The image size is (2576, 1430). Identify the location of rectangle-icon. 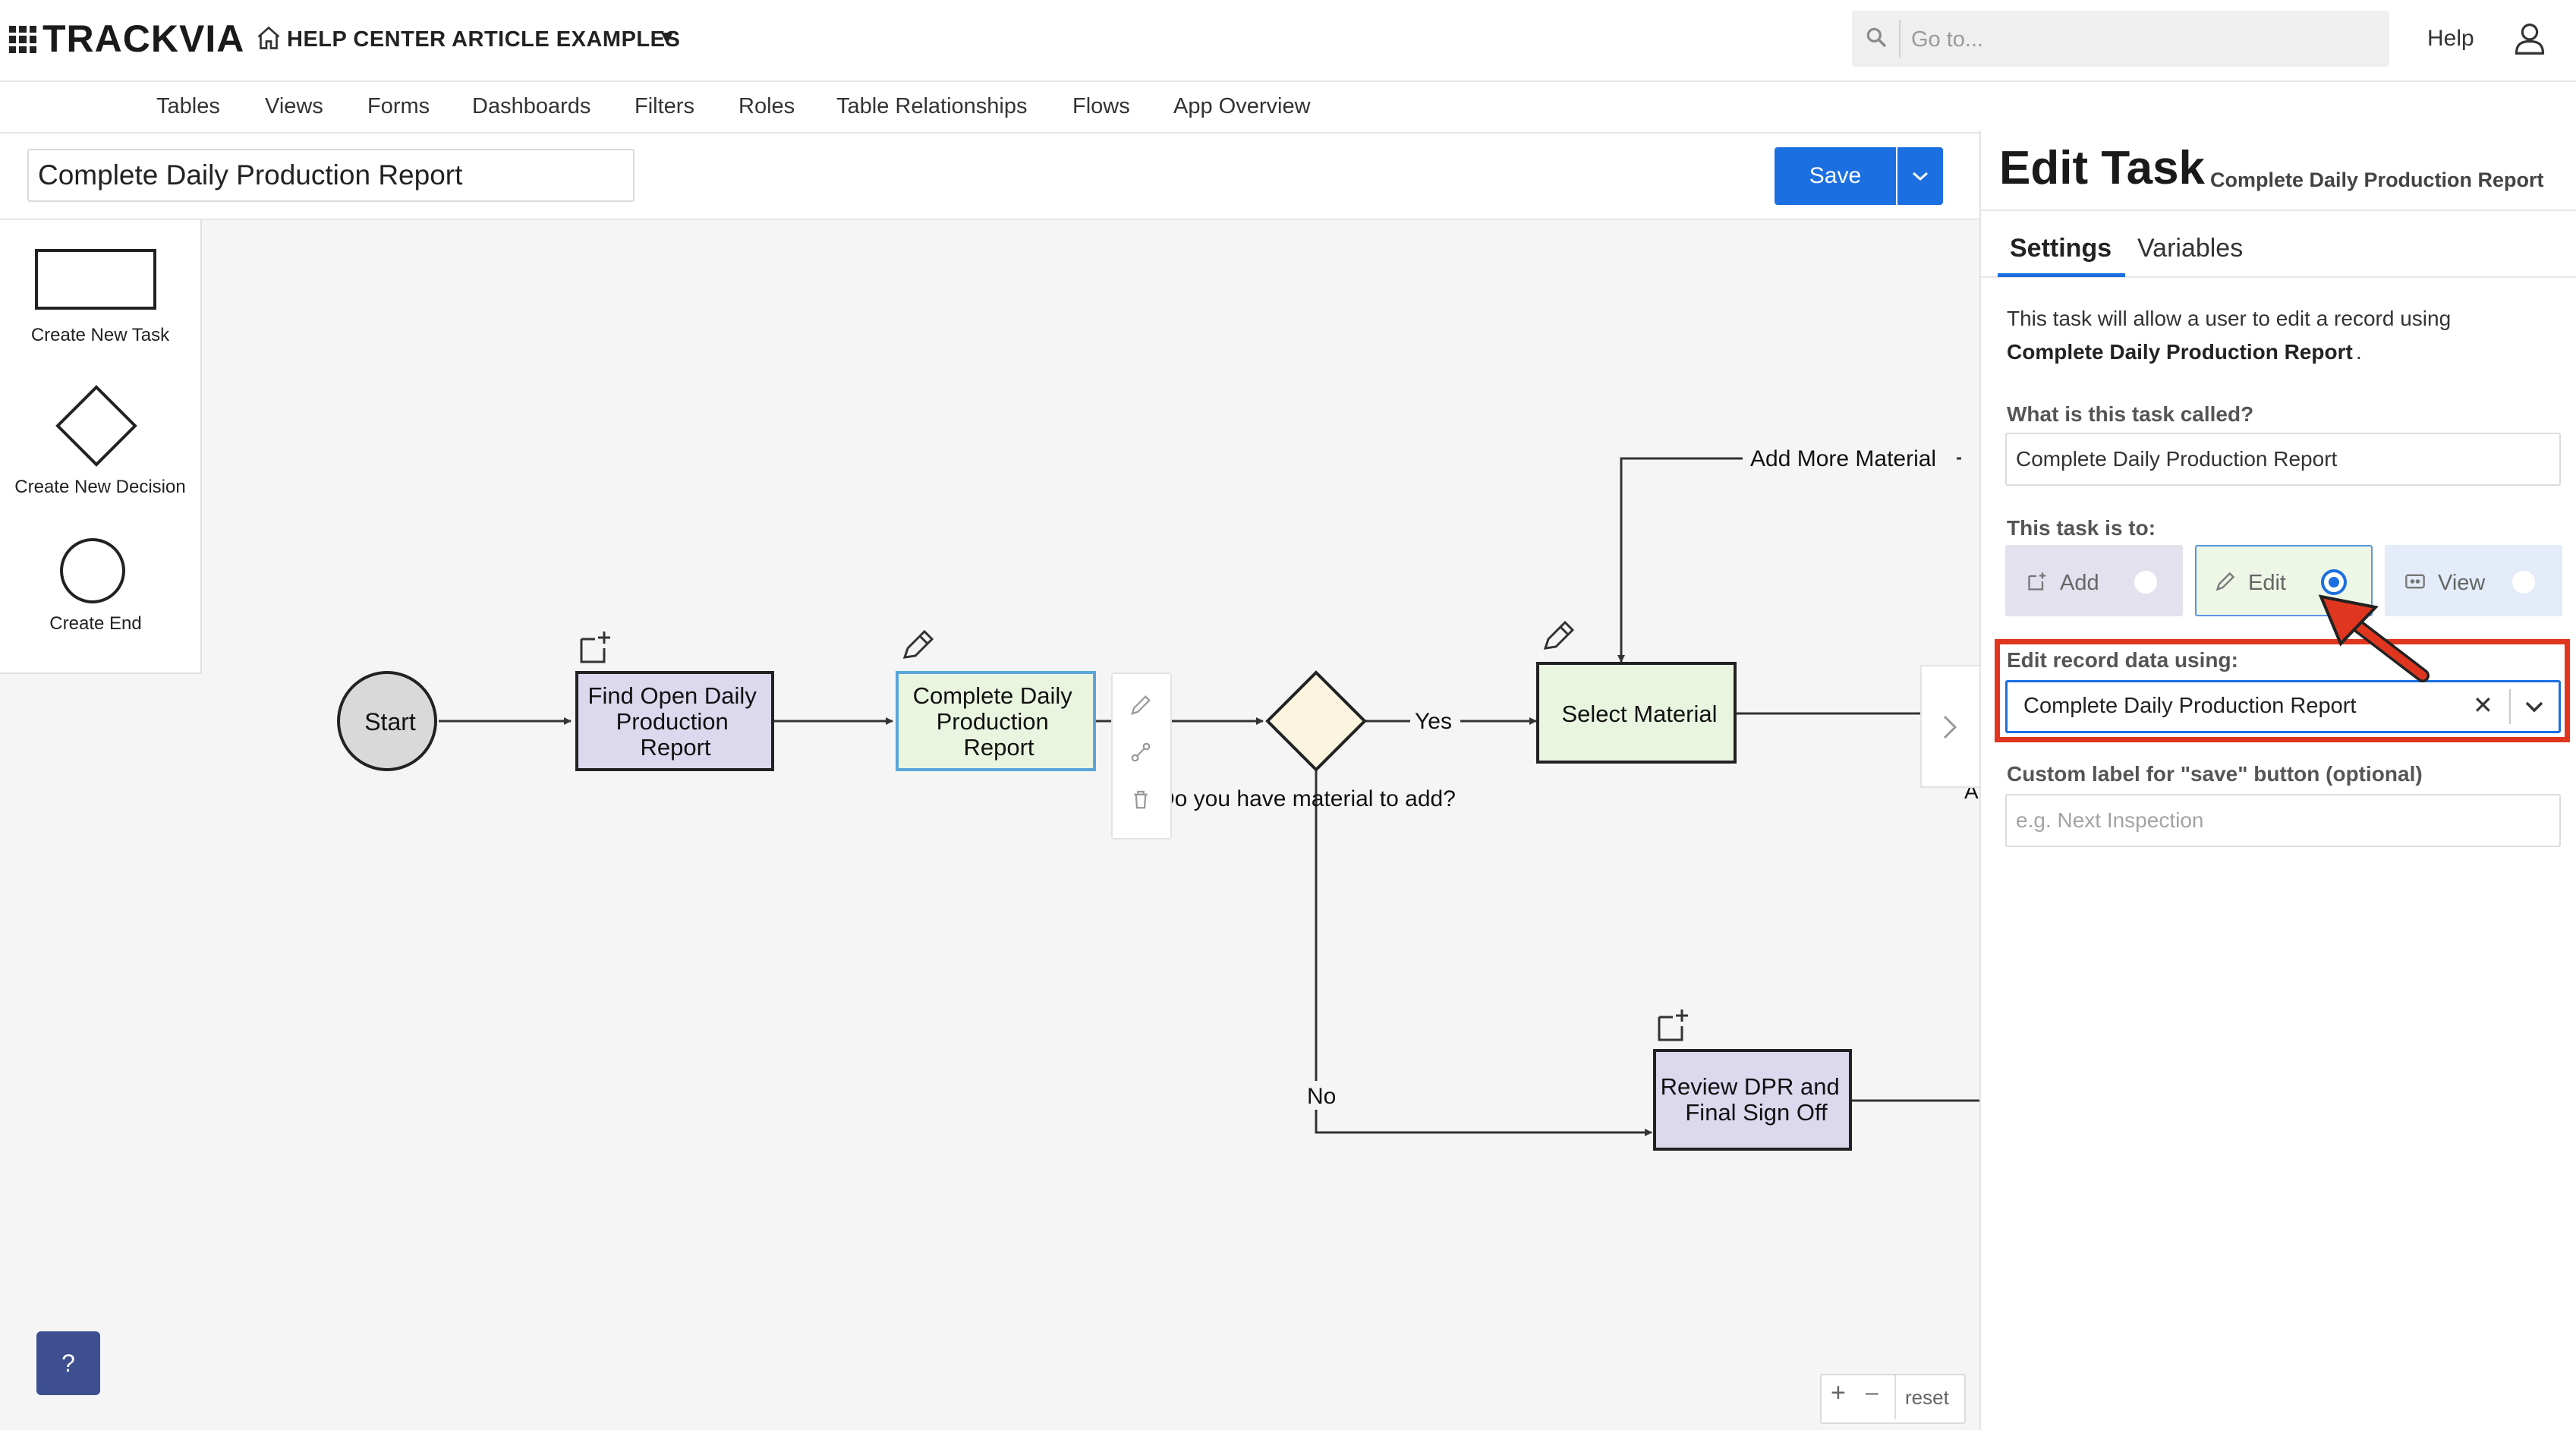
(95, 280).